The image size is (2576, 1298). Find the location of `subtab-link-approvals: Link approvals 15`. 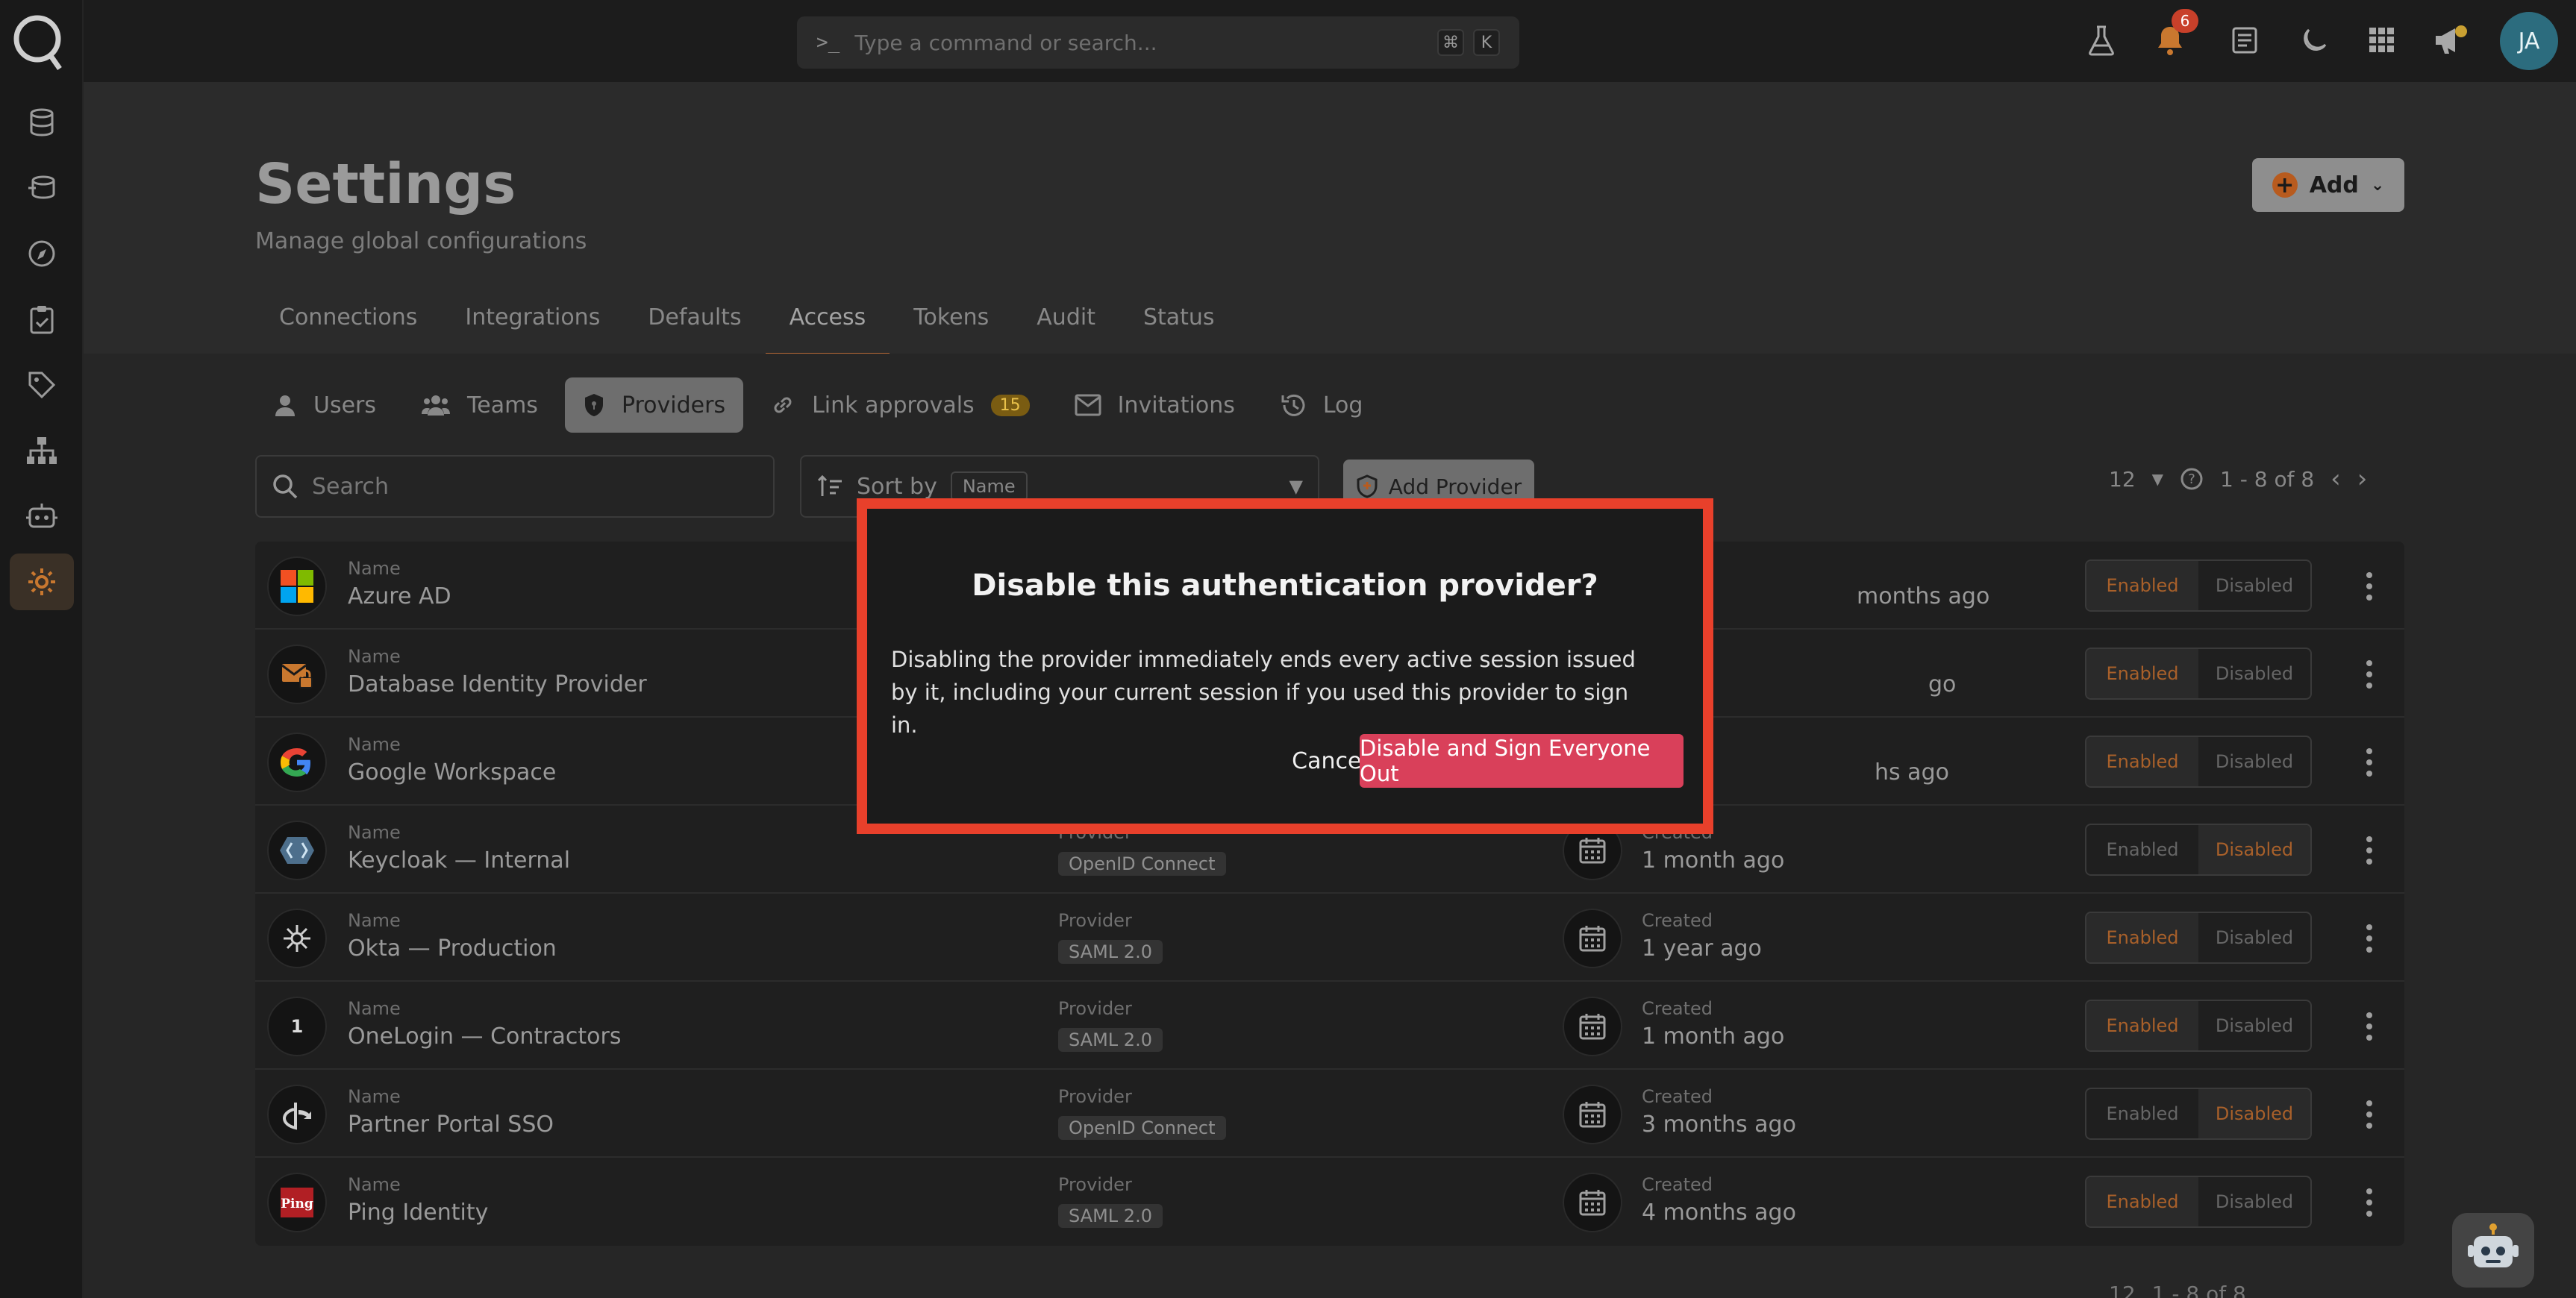

subtab-link-approvals: Link approvals 15 is located at coordinates (900, 405).